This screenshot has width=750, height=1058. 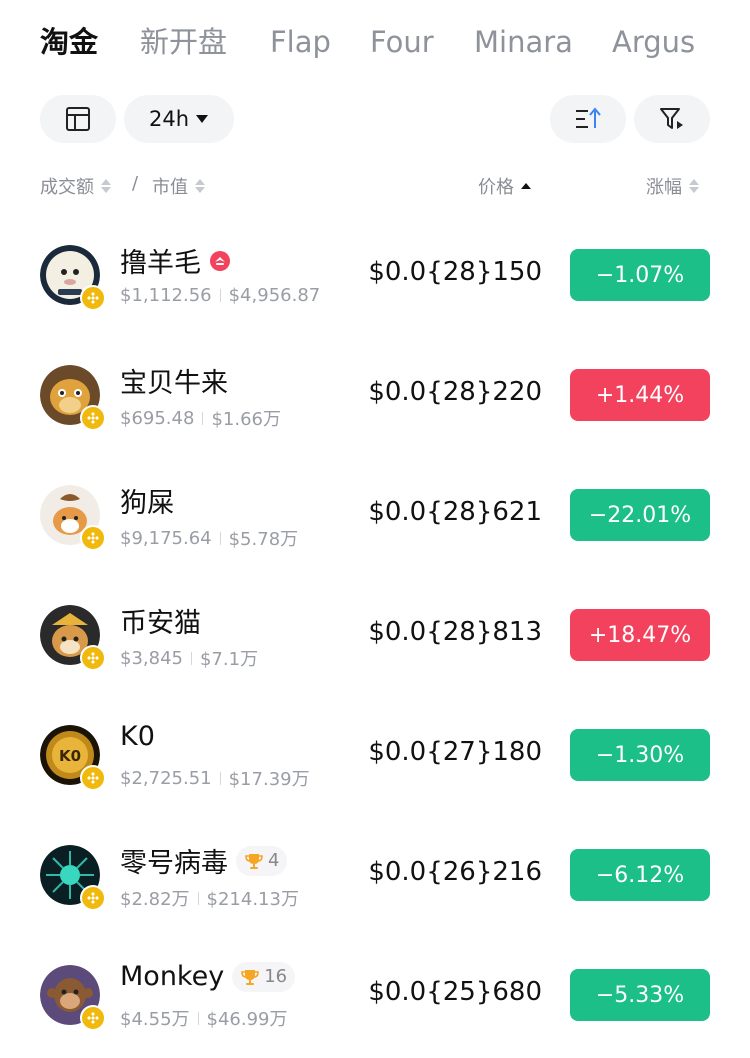 What do you see at coordinates (402, 42) in the screenshot?
I see `tab-four: Four` at bounding box center [402, 42].